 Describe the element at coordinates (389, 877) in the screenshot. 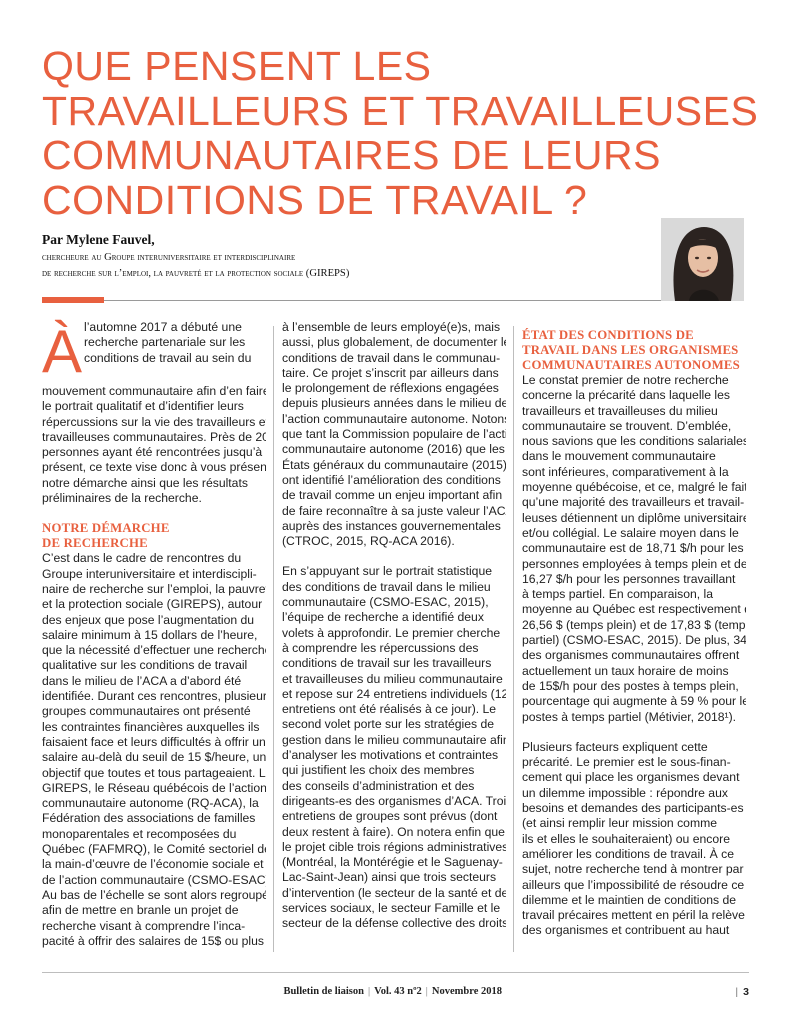

I see `text-line: Lac-Saint-Jean) ainsi que trois secteurs` at that location.